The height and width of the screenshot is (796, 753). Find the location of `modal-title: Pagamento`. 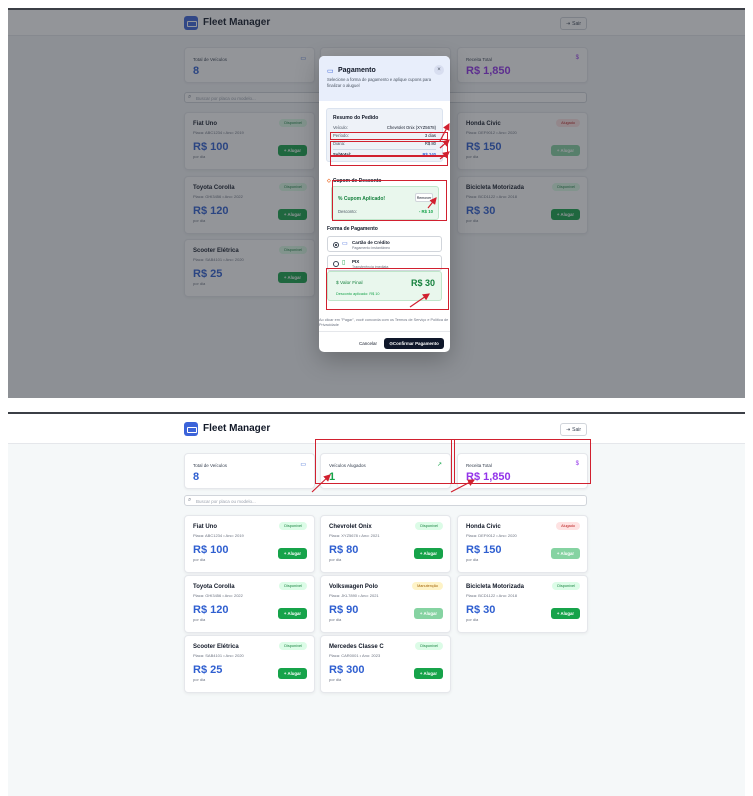

modal-title: Pagamento is located at coordinates (357, 70).